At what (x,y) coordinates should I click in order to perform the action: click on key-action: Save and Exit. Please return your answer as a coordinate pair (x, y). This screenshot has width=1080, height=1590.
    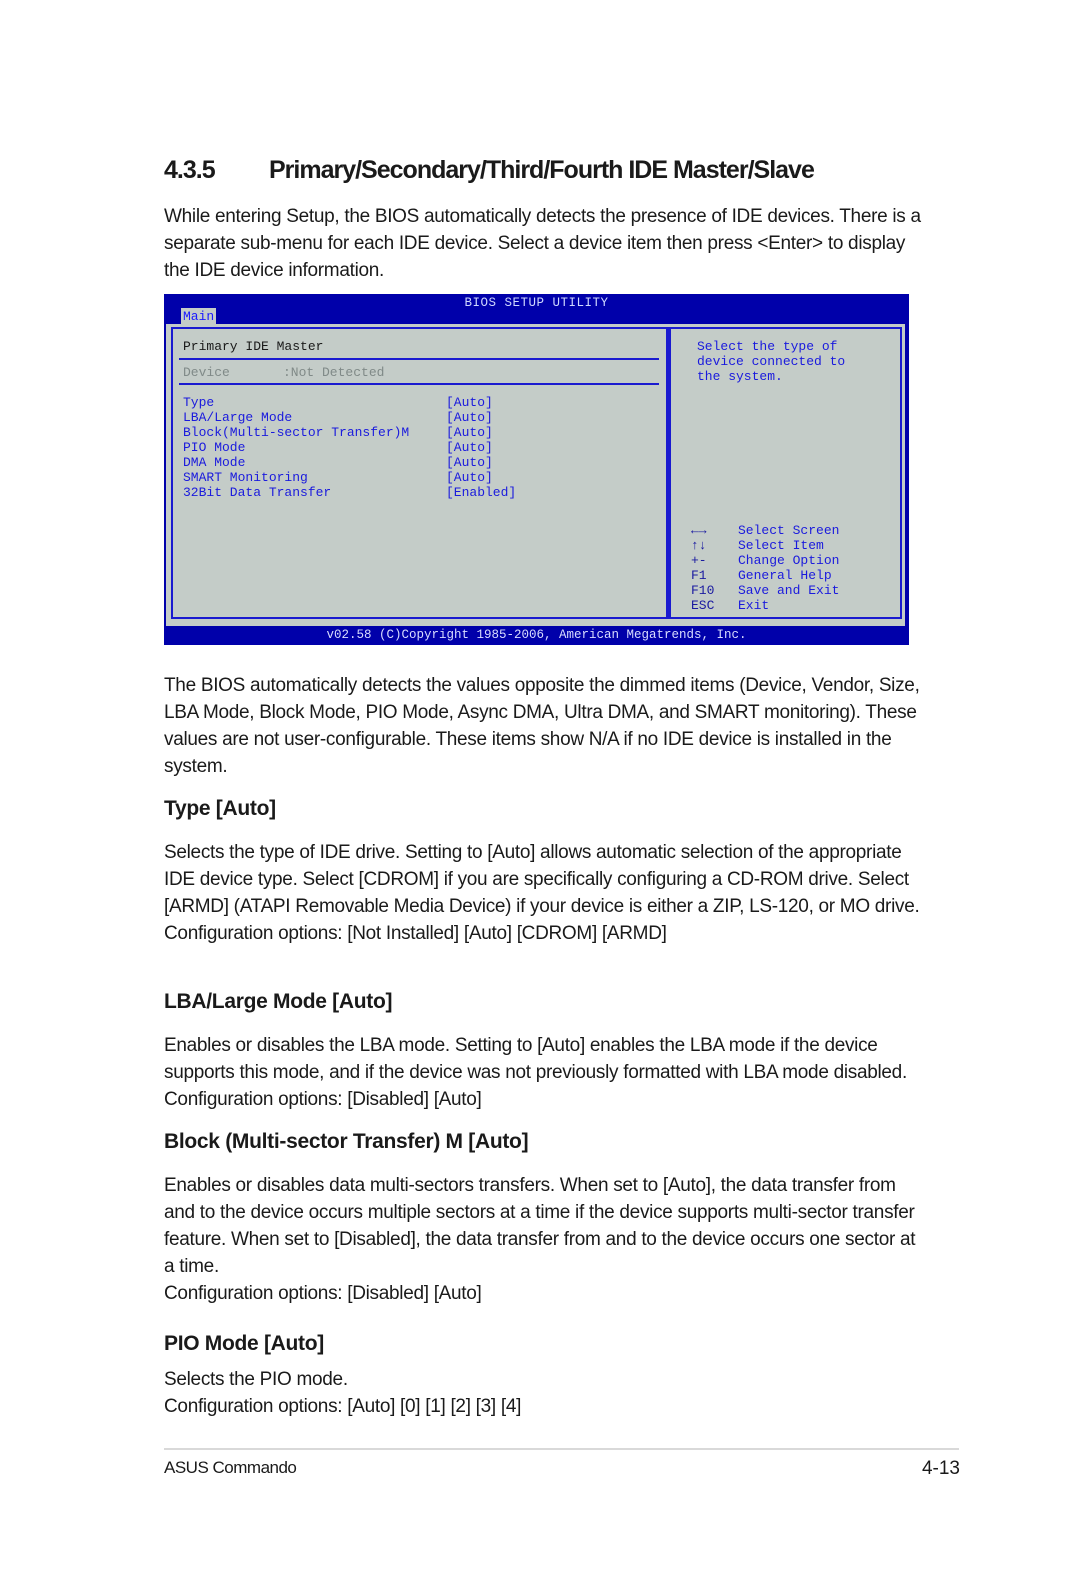
    Looking at the image, I should click on (789, 590).